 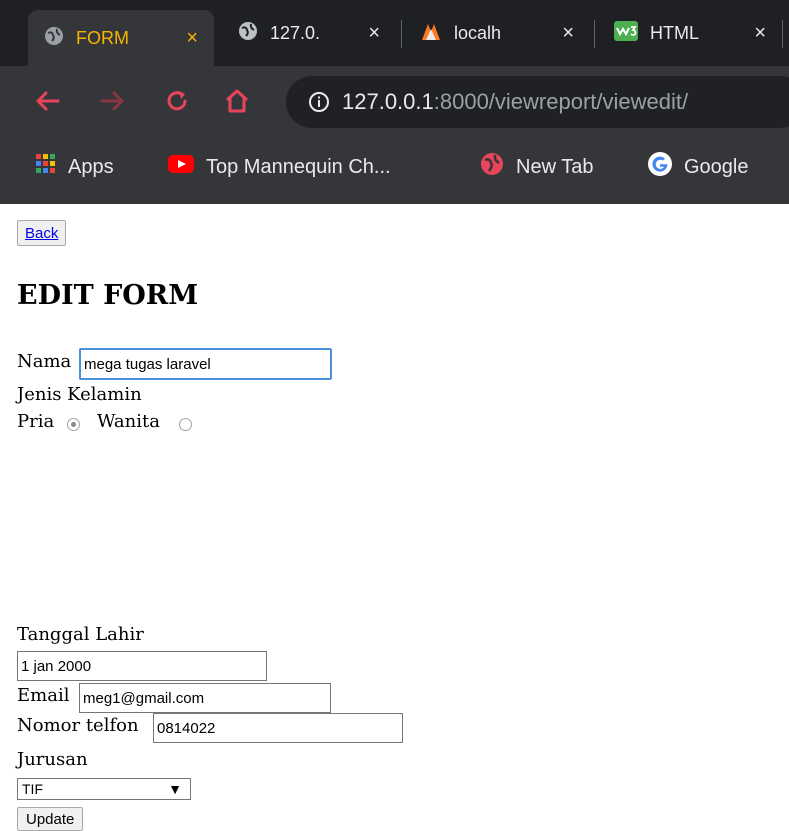 I want to click on youtube-icon, so click(x=181, y=167).